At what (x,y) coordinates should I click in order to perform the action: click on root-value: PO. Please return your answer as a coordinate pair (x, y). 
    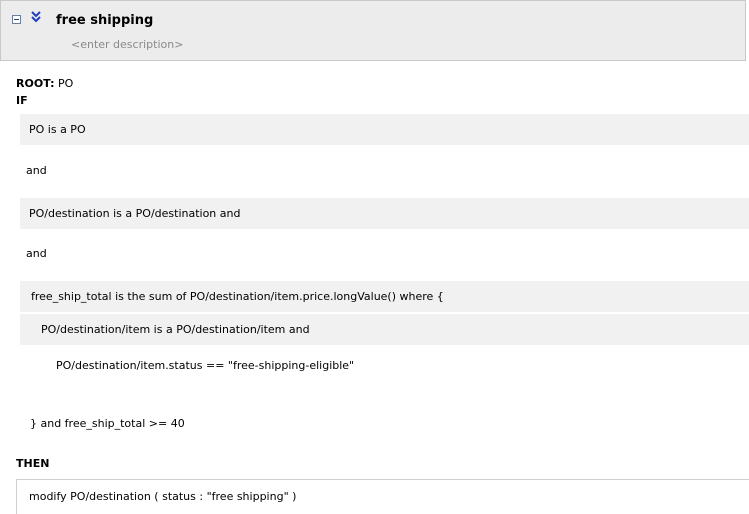
    Looking at the image, I should click on (65, 83).